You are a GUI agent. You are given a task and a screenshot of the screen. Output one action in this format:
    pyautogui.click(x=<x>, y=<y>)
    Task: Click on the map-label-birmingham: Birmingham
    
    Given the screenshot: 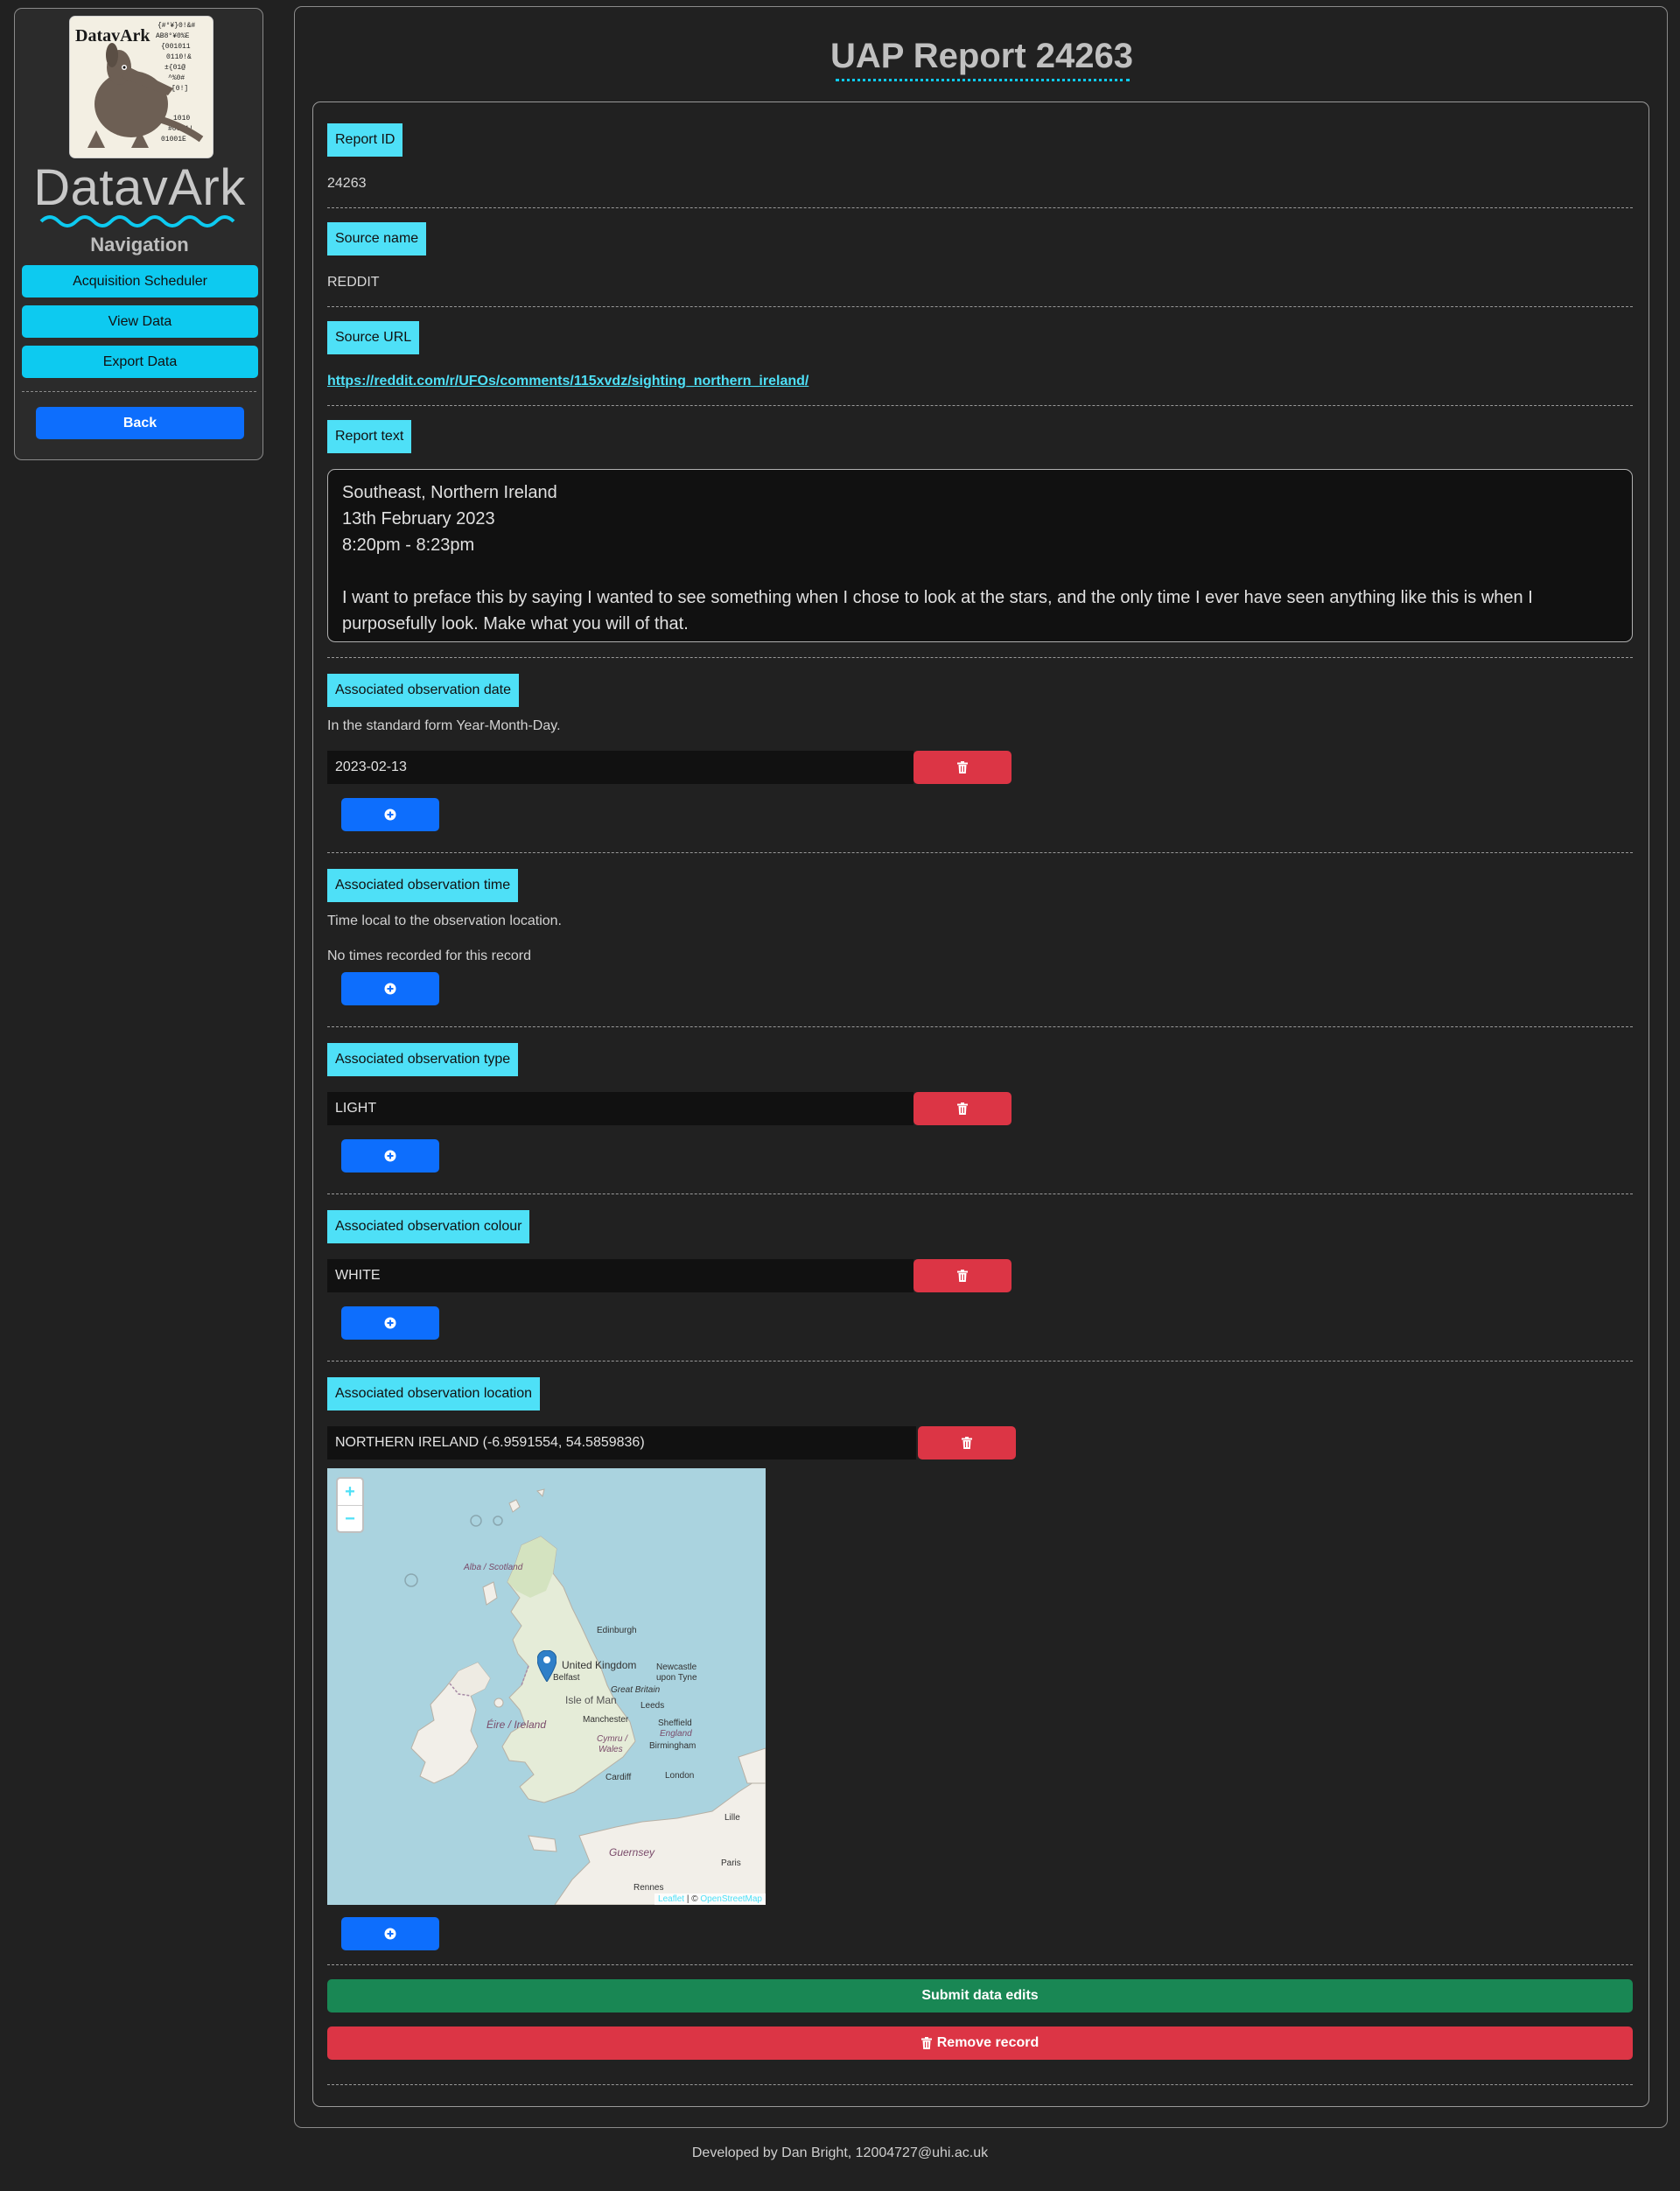 What is the action you would take?
    pyautogui.click(x=672, y=1746)
    